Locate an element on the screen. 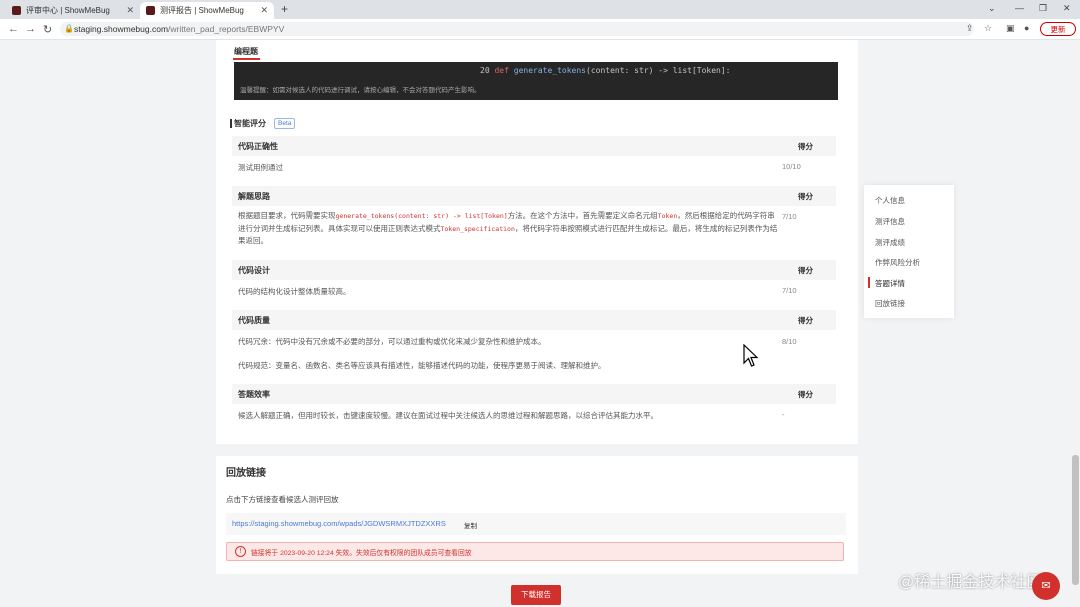 Image resolution: width=1080 pixels, height=607 pixels. sidenav-item-cheat-risk: 作弊风险分析 is located at coordinates (897, 262).